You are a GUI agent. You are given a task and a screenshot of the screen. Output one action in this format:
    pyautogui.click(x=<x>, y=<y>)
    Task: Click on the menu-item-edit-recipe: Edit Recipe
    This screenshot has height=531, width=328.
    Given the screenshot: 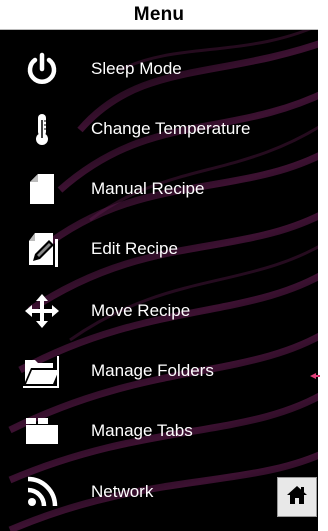 What is the action you would take?
    pyautogui.click(x=159, y=249)
    